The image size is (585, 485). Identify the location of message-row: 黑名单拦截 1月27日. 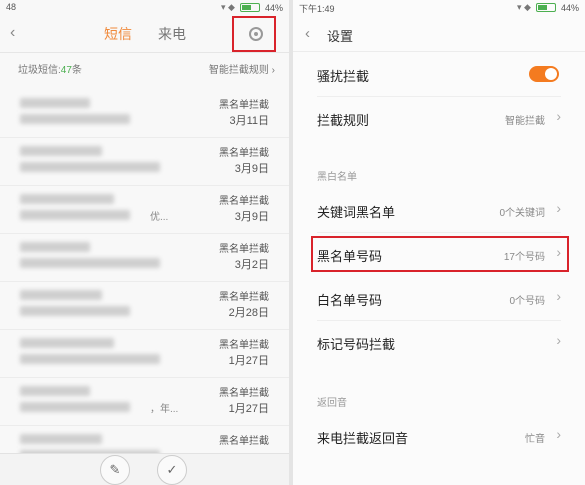
(144, 354).